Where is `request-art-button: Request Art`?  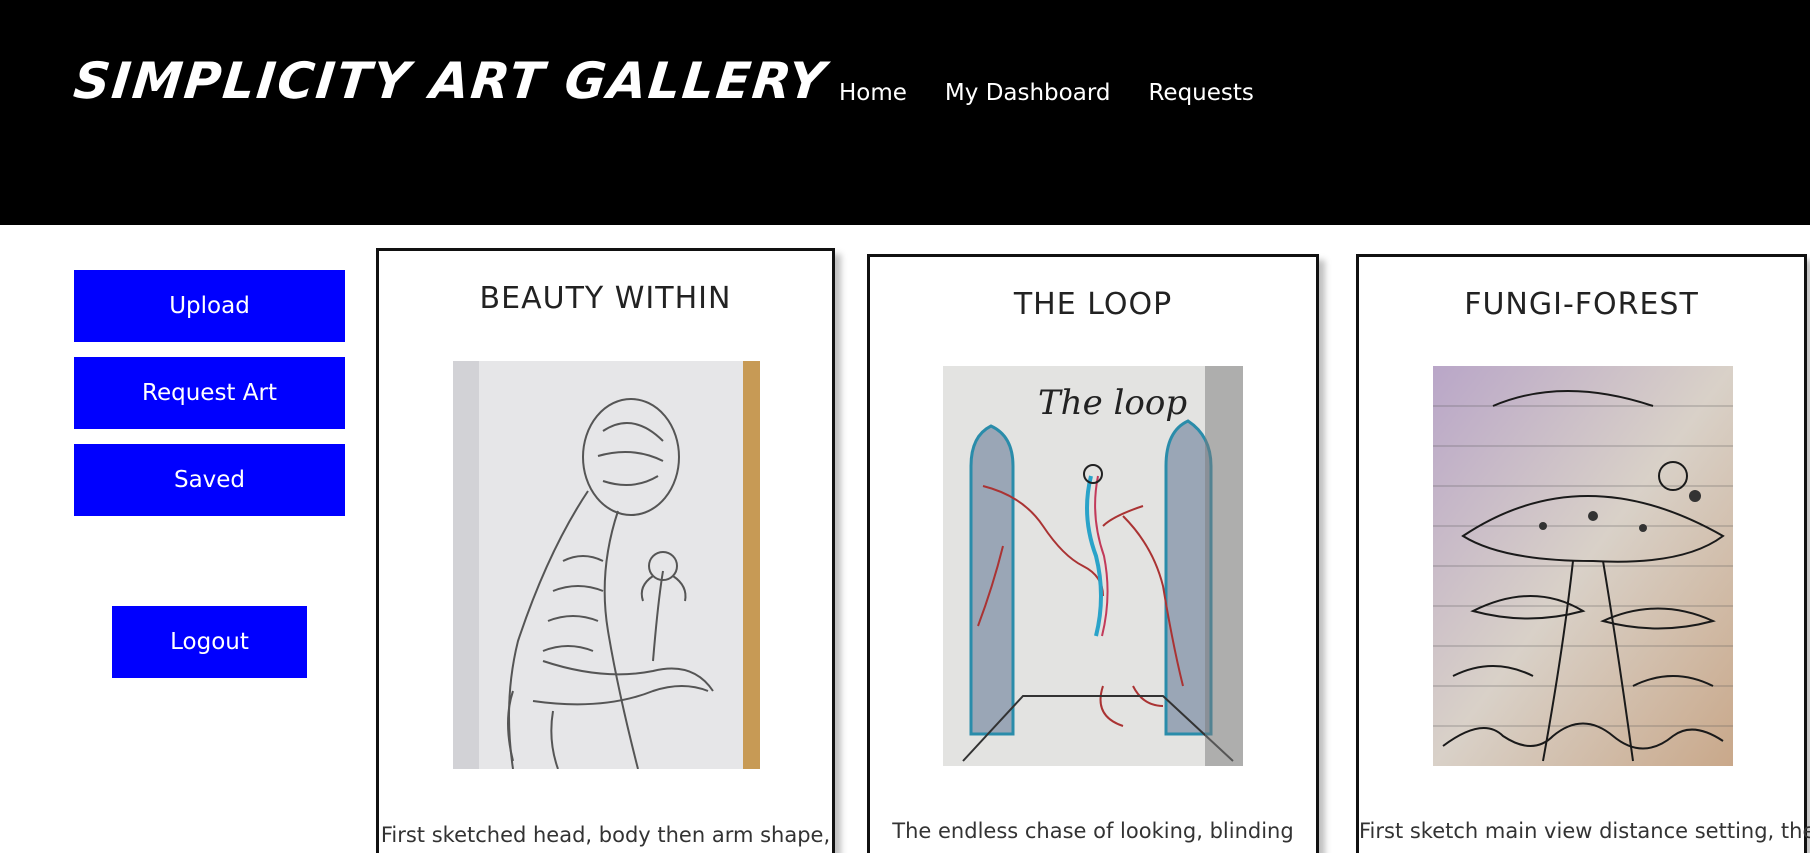
request-art-button: Request Art is located at coordinates (209, 393).